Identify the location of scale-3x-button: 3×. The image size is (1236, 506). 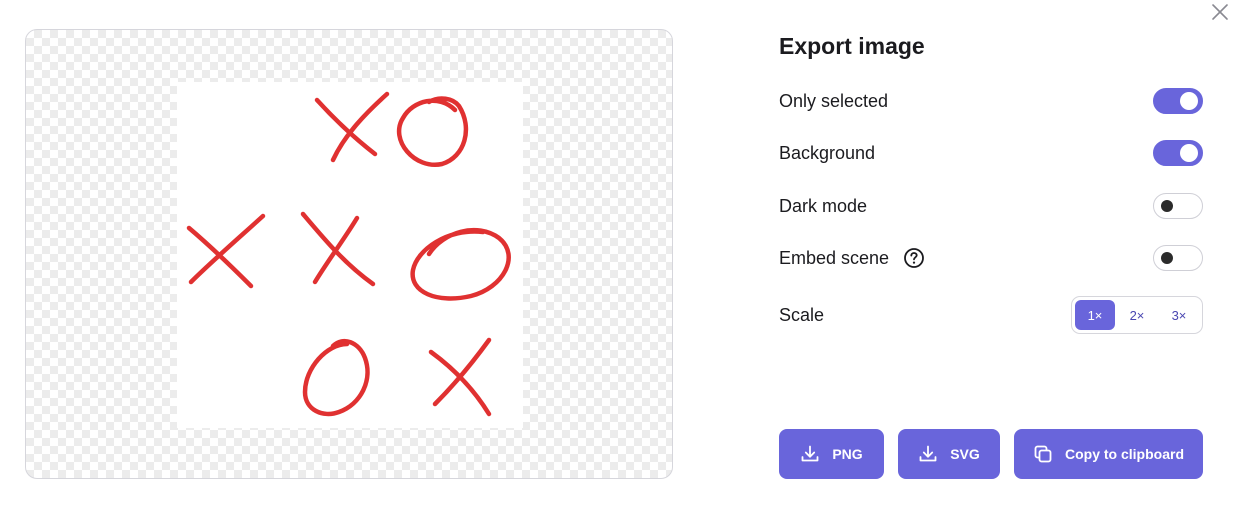
(1179, 315).